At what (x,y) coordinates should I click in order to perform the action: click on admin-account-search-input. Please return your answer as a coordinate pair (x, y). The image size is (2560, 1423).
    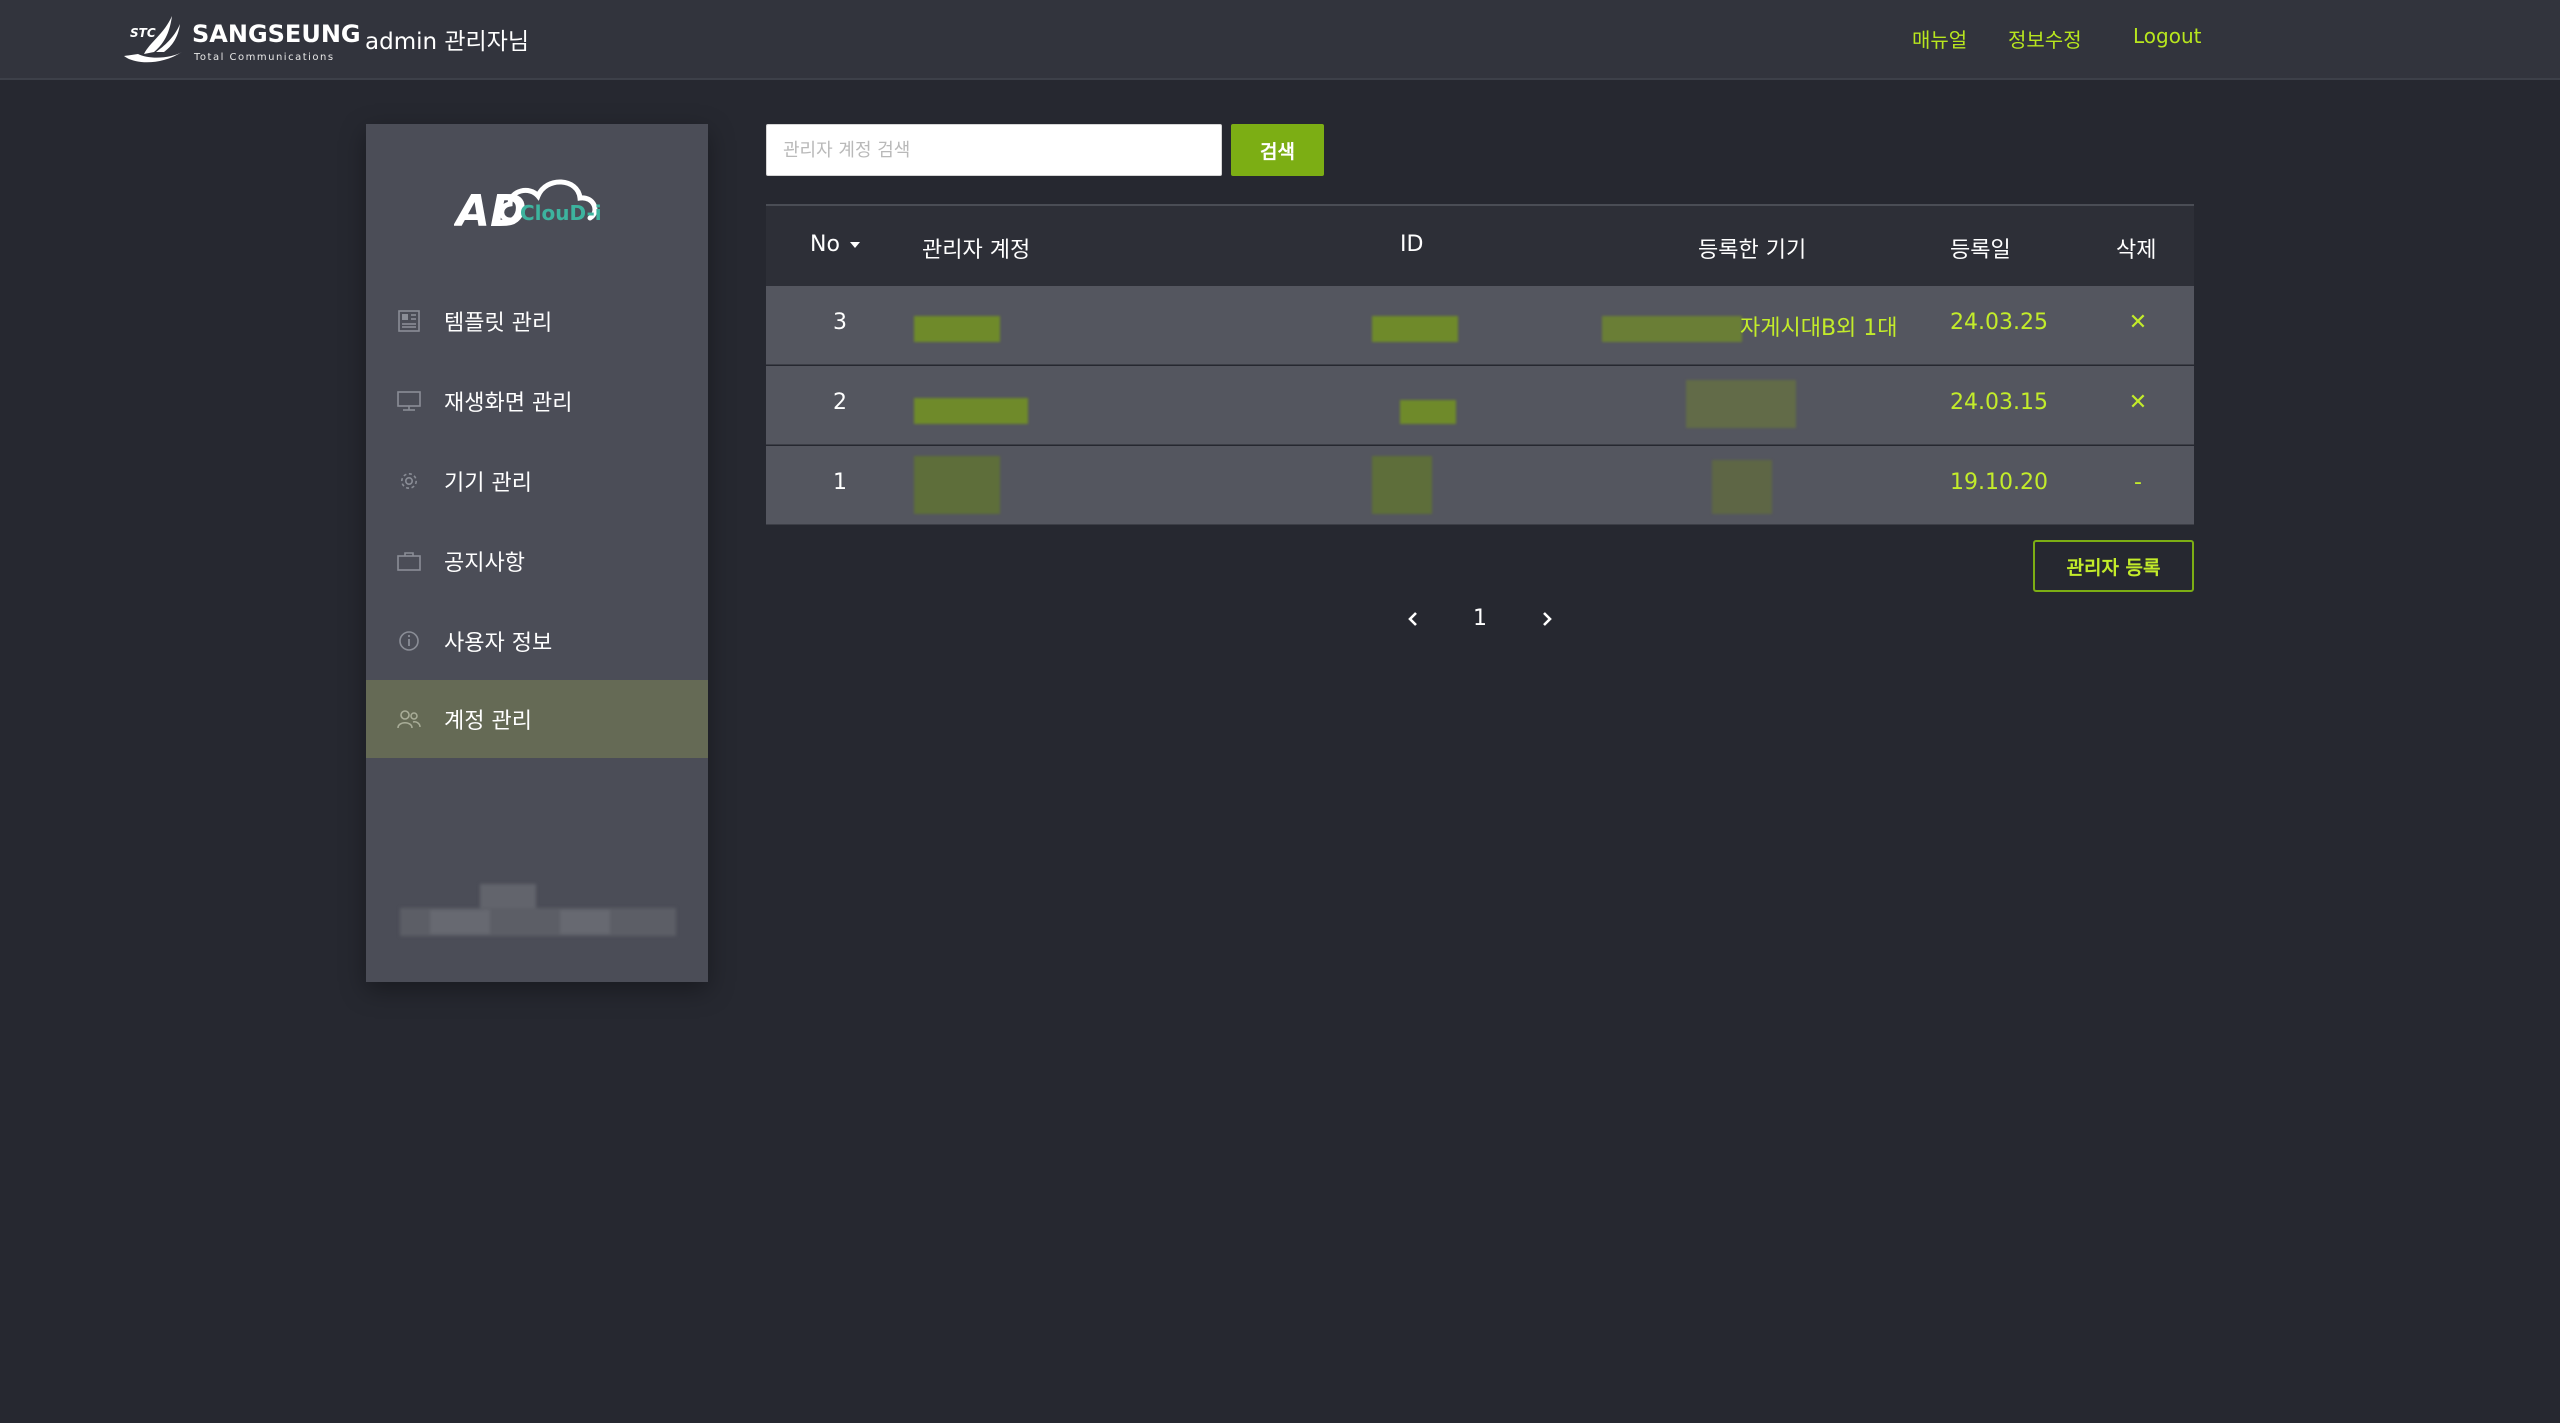
    Looking at the image, I should click on (994, 150).